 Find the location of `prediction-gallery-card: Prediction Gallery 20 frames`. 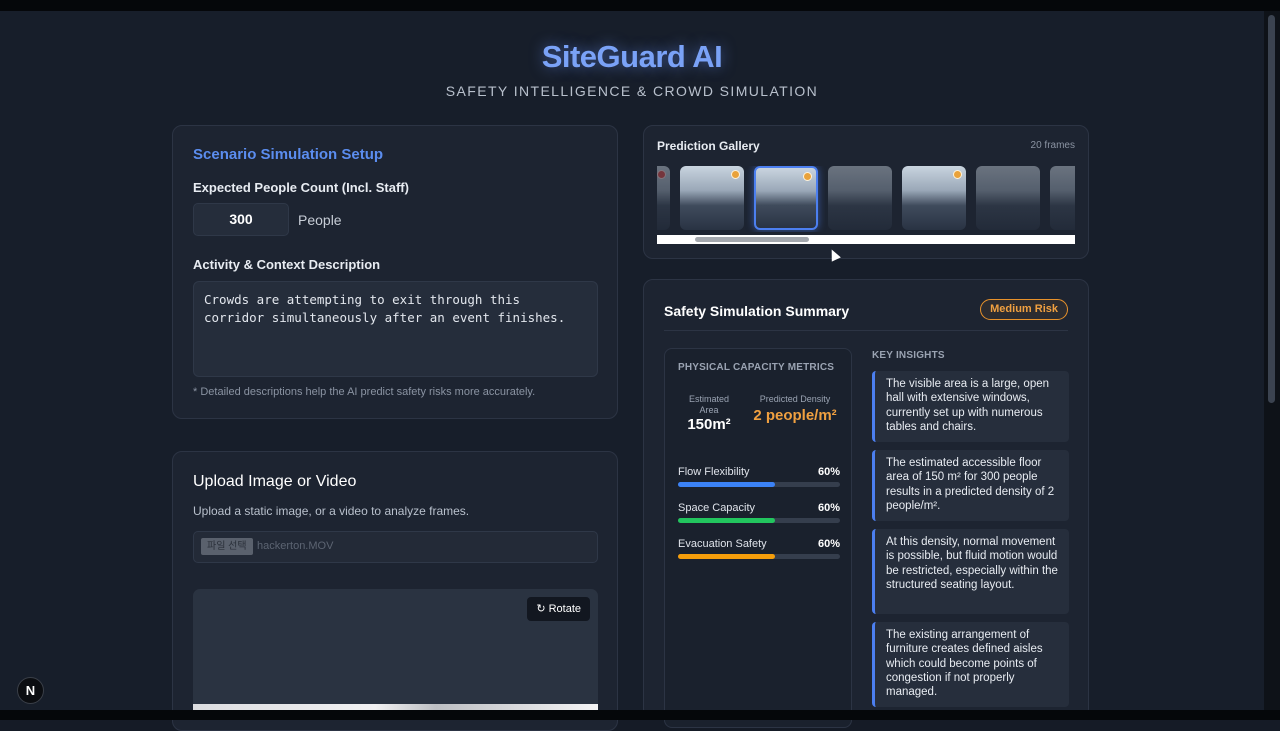

prediction-gallery-card: Prediction Gallery 20 frames is located at coordinates (866, 192).